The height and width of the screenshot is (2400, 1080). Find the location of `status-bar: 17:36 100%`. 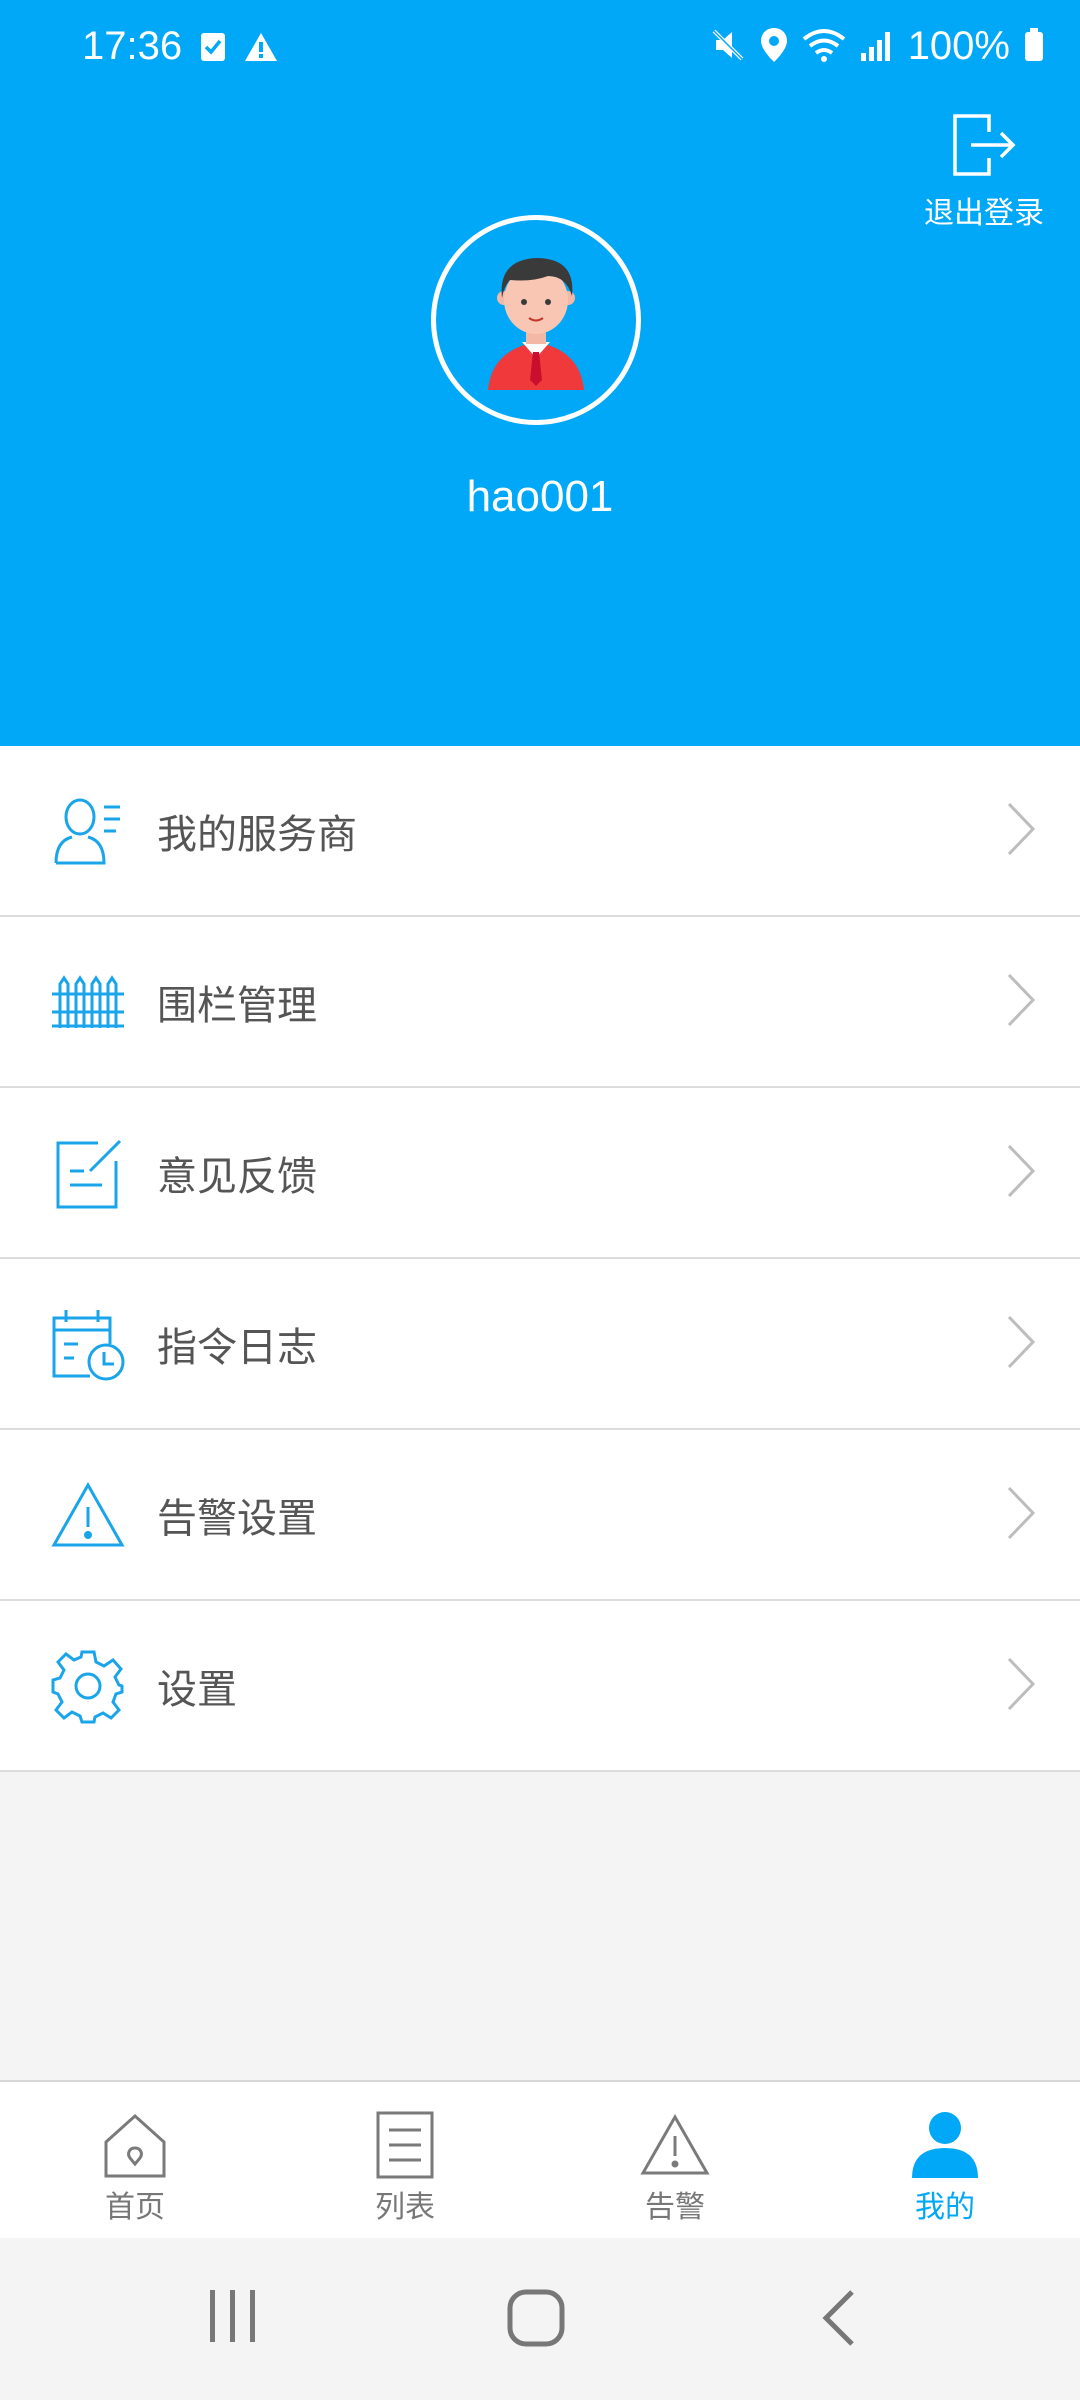

status-bar: 17:36 100% is located at coordinates (540, 50).